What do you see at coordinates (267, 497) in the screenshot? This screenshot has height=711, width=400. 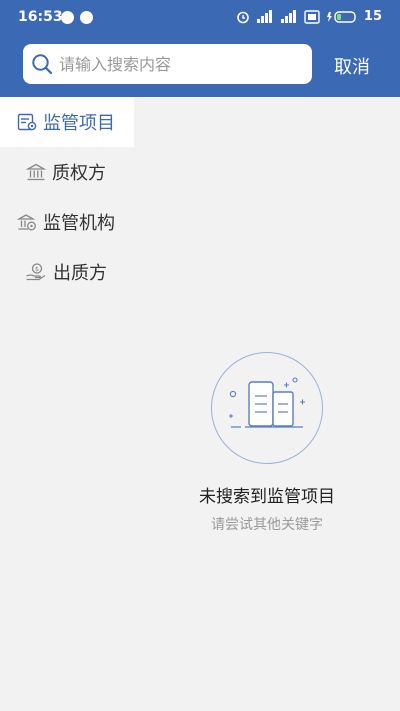 I see `empty-title: 未搜索到监管项目` at bounding box center [267, 497].